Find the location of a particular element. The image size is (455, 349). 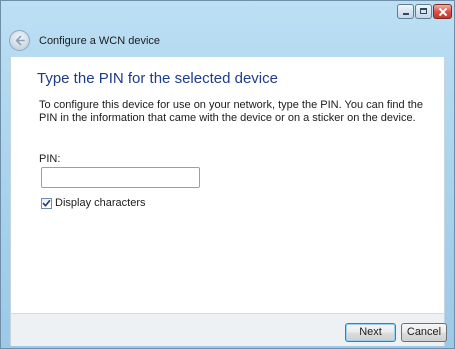

next-button: Next is located at coordinates (370, 332).